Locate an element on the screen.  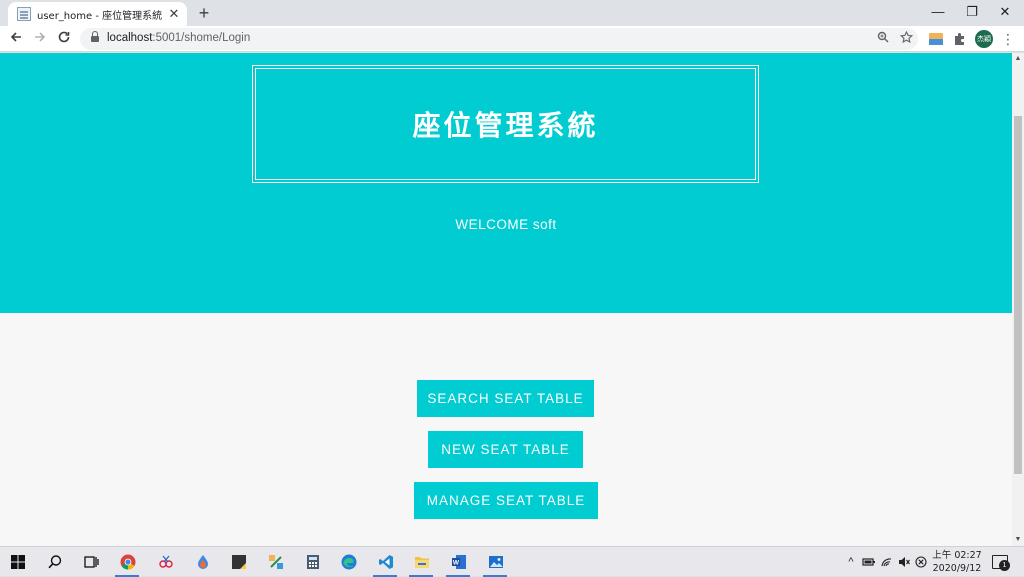
manage-seat-table-button: MANAGE SEAT TABLE is located at coordinates (506, 500).